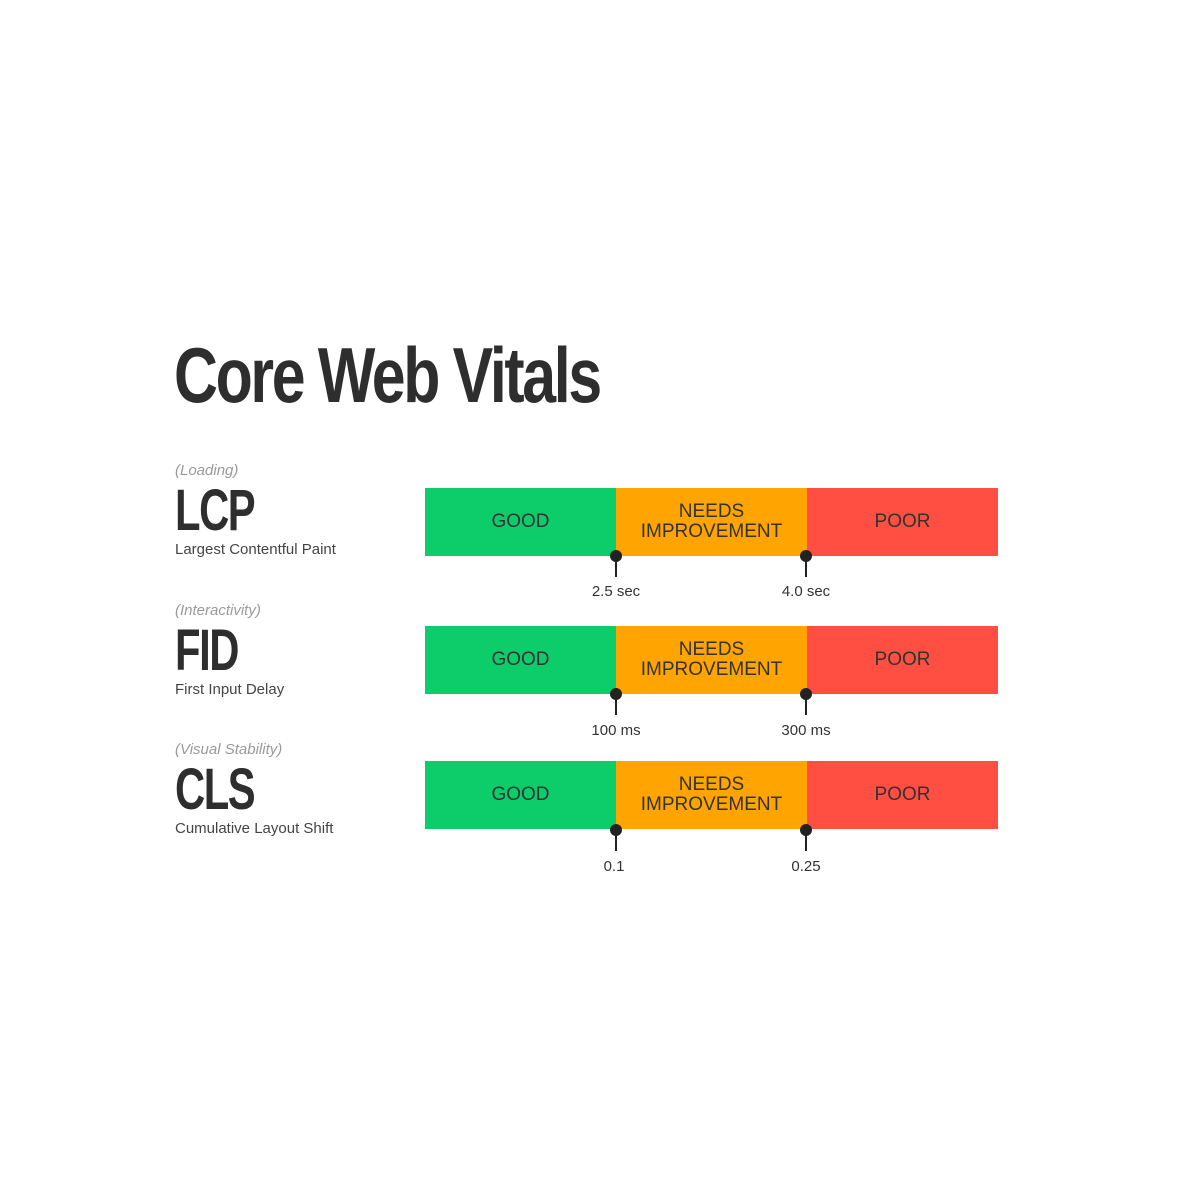  Describe the element at coordinates (207, 470) in the screenshot. I see `metric-category: (Loading)` at that location.